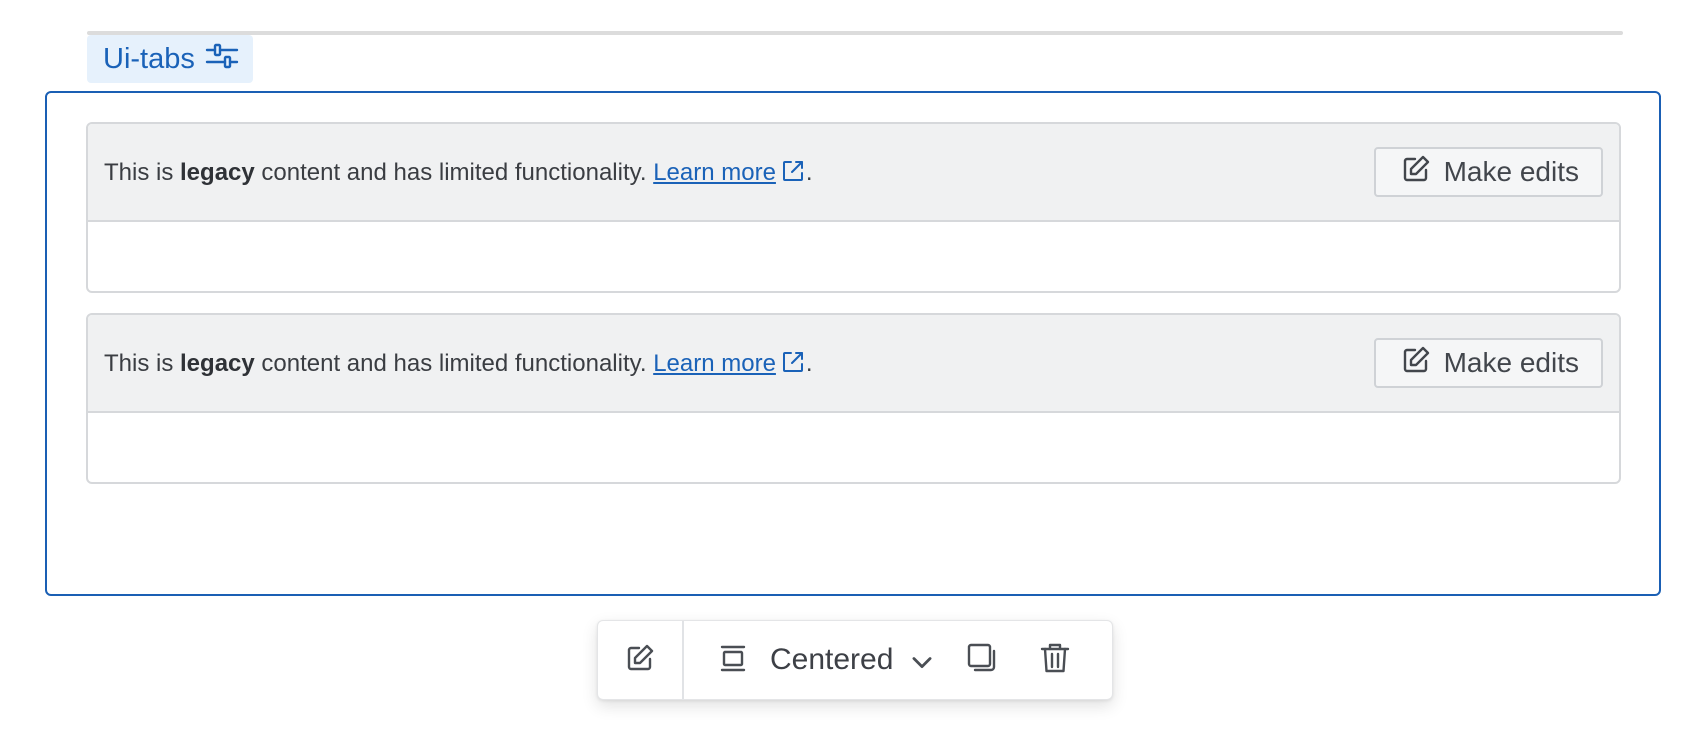 The height and width of the screenshot is (744, 1708). I want to click on floating-toolbar: Centered, so click(855, 660).